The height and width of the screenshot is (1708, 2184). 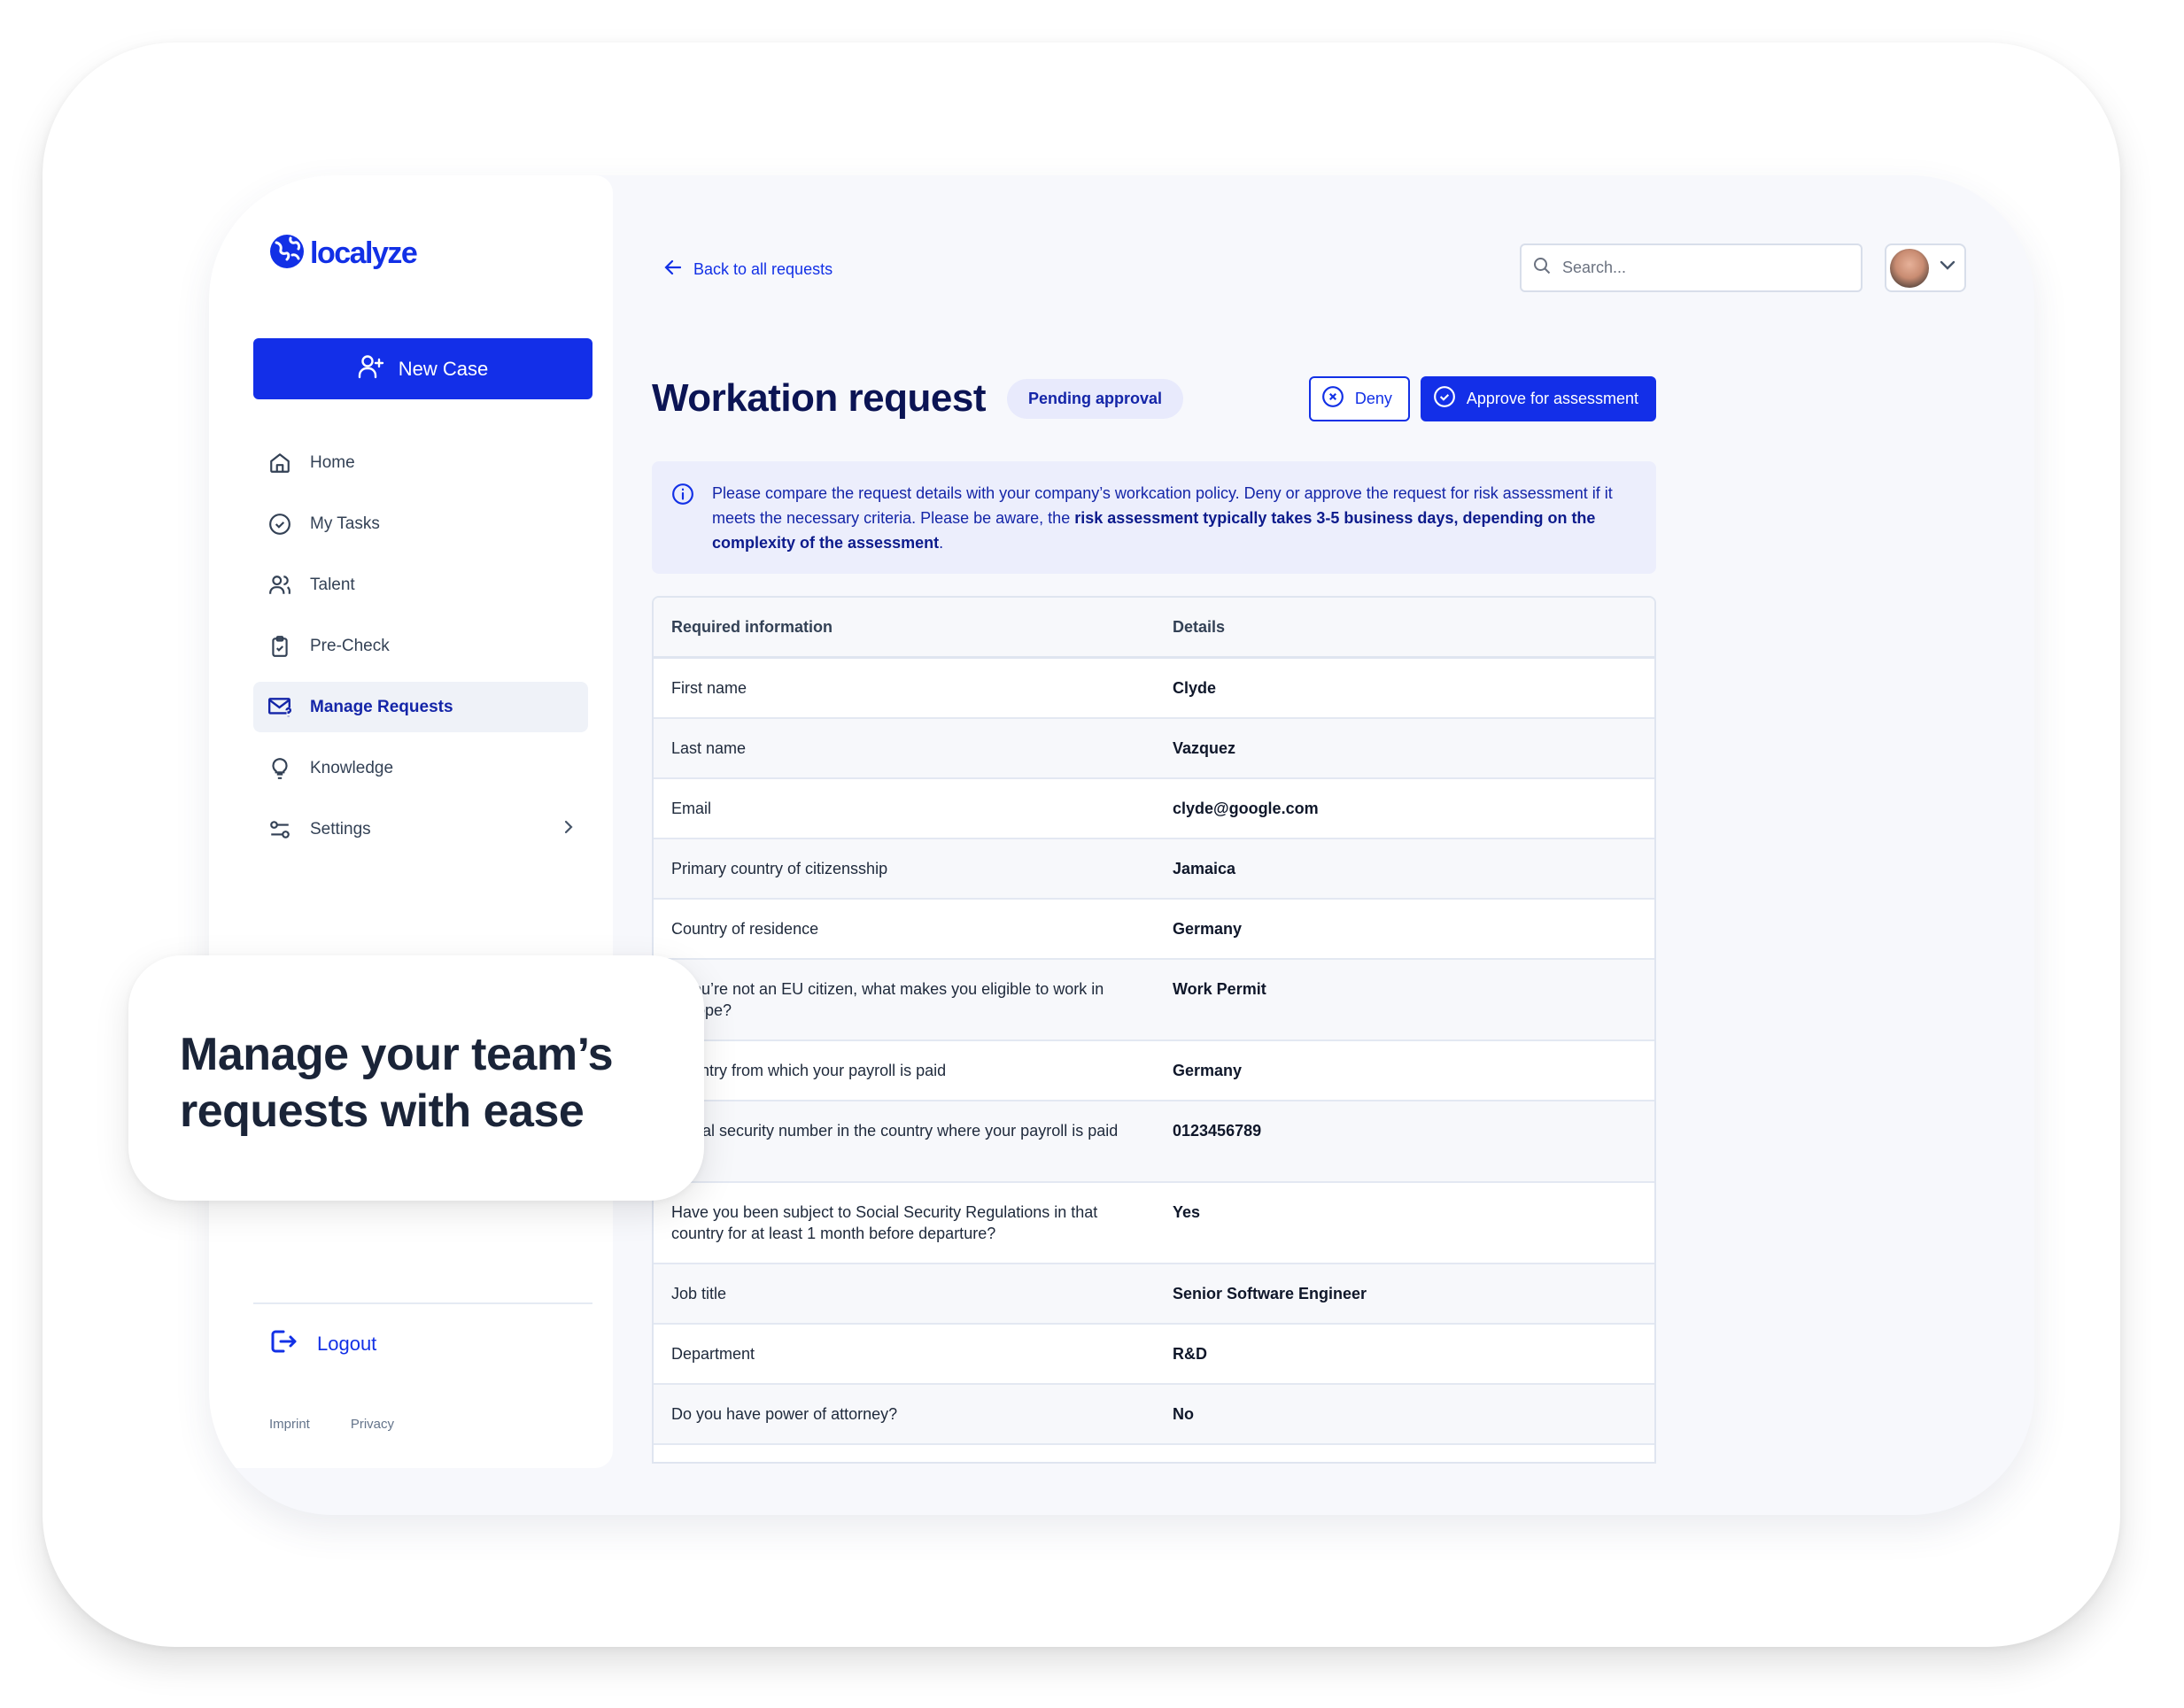 I want to click on search-icon, so click(x=1542, y=268).